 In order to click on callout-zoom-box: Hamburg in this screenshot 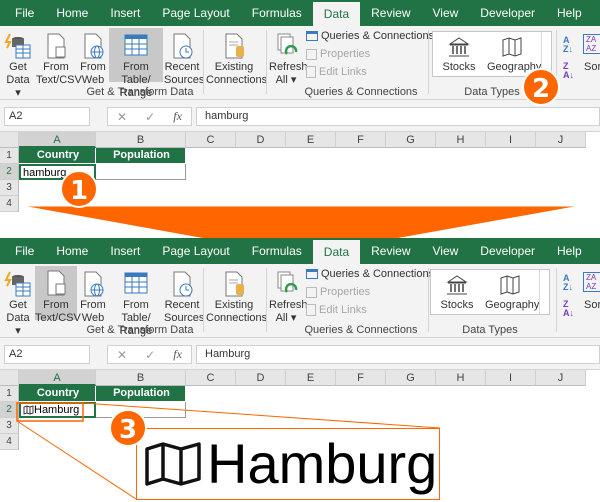, I will do `click(288, 464)`.